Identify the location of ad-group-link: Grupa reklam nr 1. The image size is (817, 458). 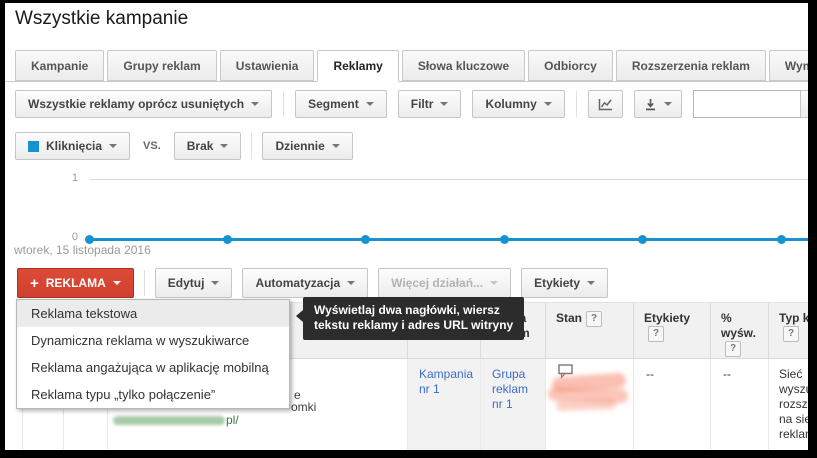
(513, 385).